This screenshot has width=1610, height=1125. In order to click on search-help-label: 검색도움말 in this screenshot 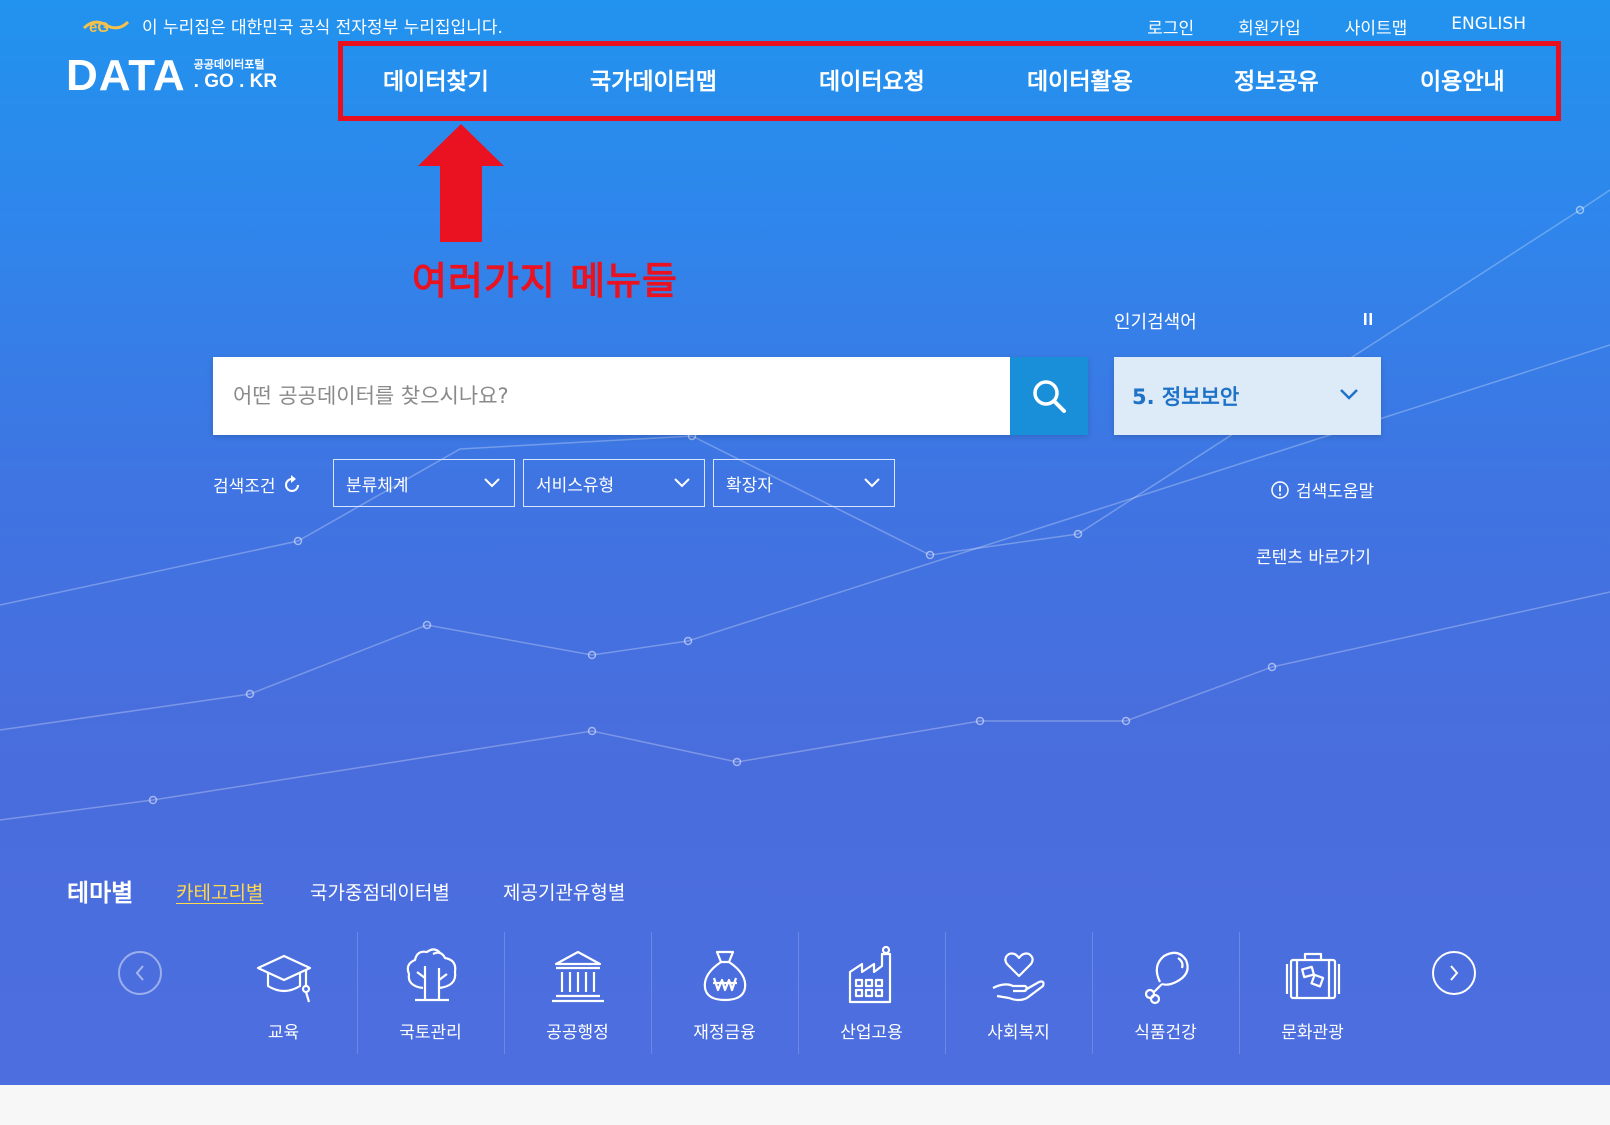, I will do `click(1335, 492)`.